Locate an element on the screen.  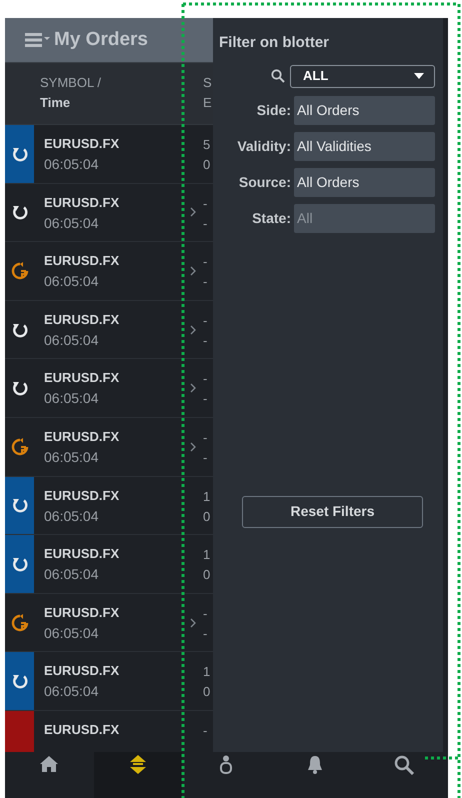
column-header: S is located at coordinates (207, 83).